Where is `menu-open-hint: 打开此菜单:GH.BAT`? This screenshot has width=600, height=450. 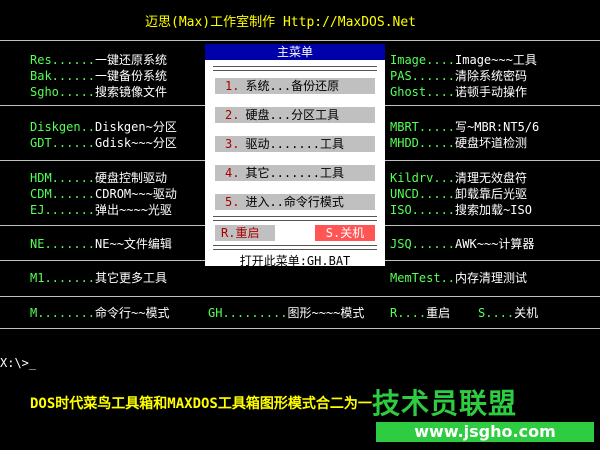 menu-open-hint: 打开此菜单:GH.BAT is located at coordinates (295, 261).